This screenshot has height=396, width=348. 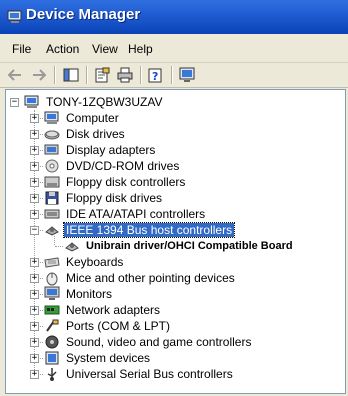 I want to click on tree-node-universal-serial-bus-controllers: + Universal Serial Bus controllers, so click(x=120, y=374).